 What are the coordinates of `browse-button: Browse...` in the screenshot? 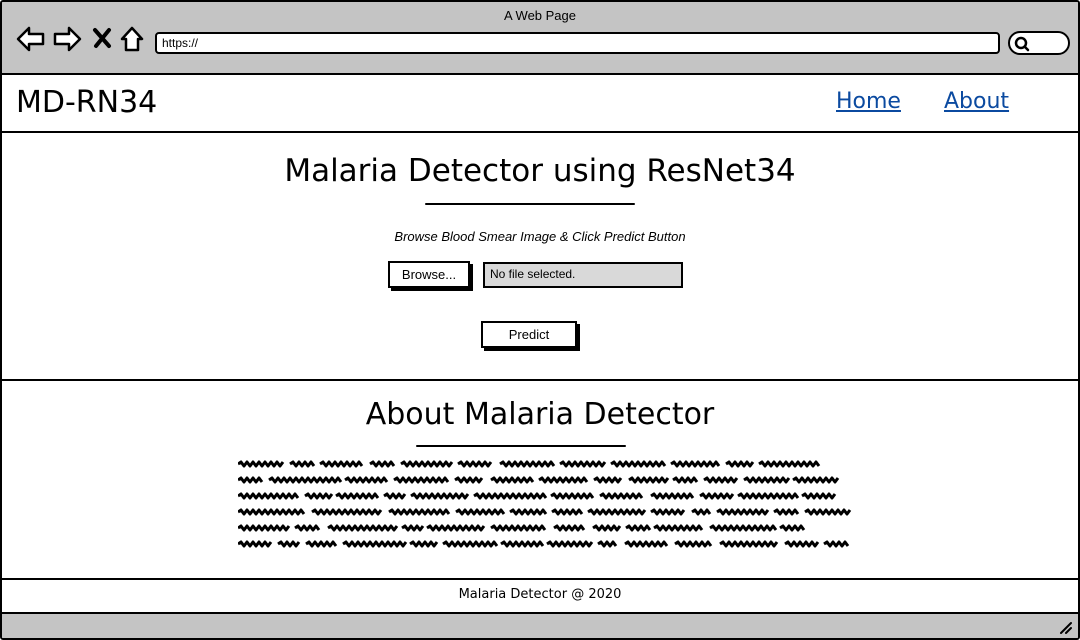 It's located at (429, 274).